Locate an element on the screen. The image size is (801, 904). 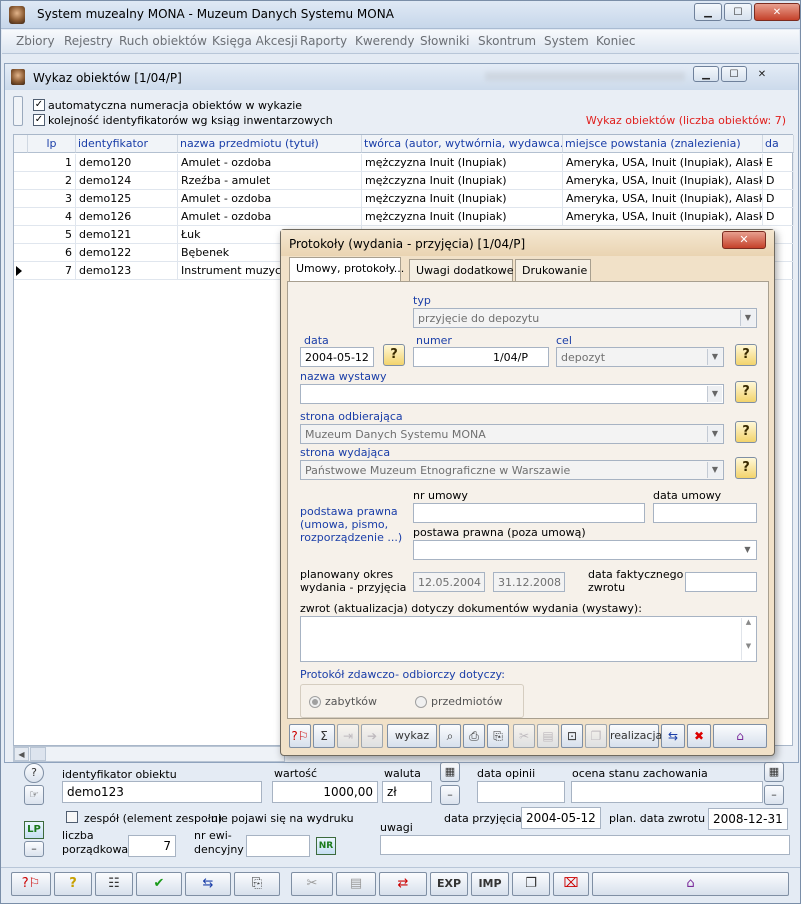
issuing-help-button: ? is located at coordinates (746, 468).